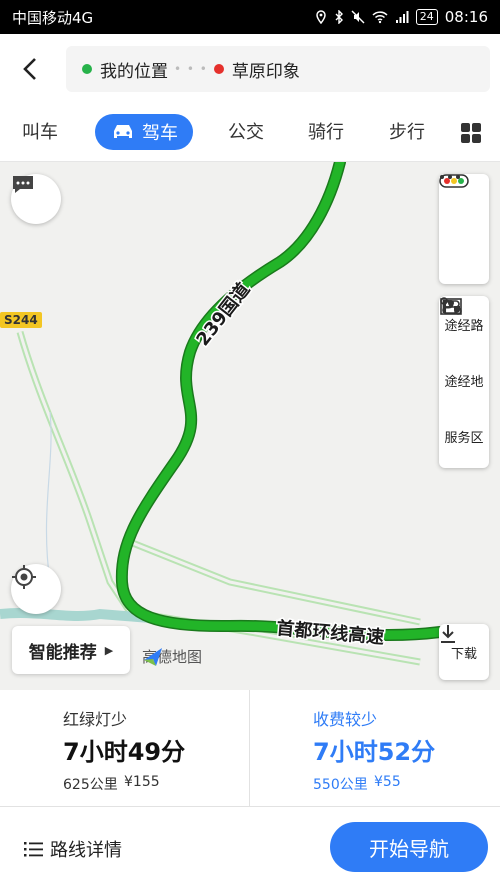 This screenshot has height=889, width=500. I want to click on stream, so click(48, 497).